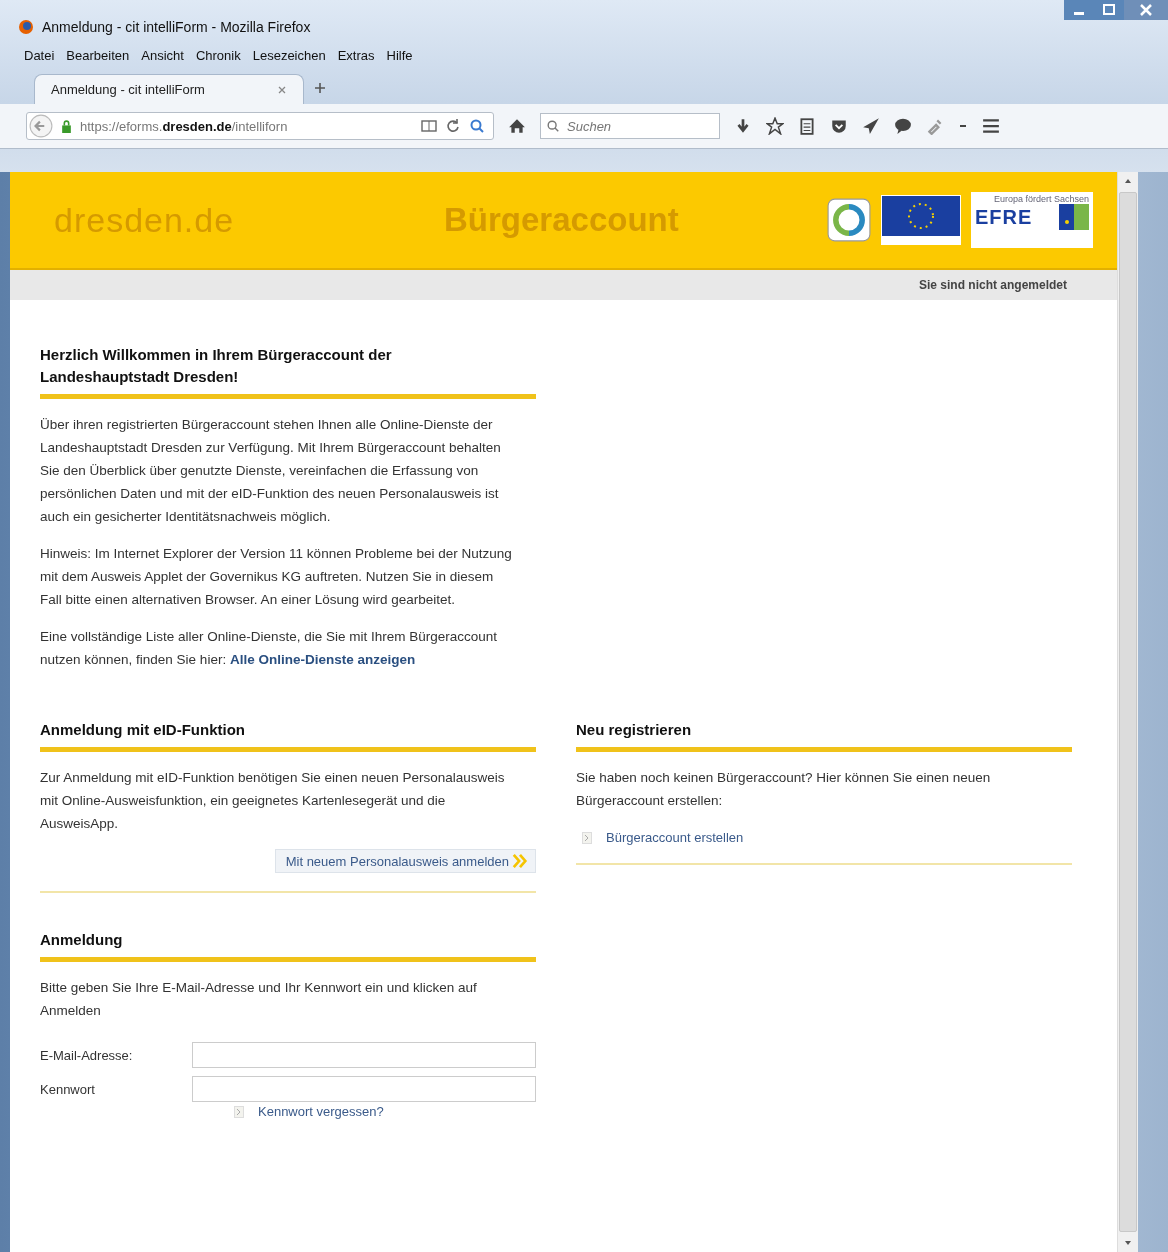 This screenshot has height=1252, width=1168. What do you see at coordinates (634, 730) in the screenshot?
I see `section-heading: Neu registrieren` at bounding box center [634, 730].